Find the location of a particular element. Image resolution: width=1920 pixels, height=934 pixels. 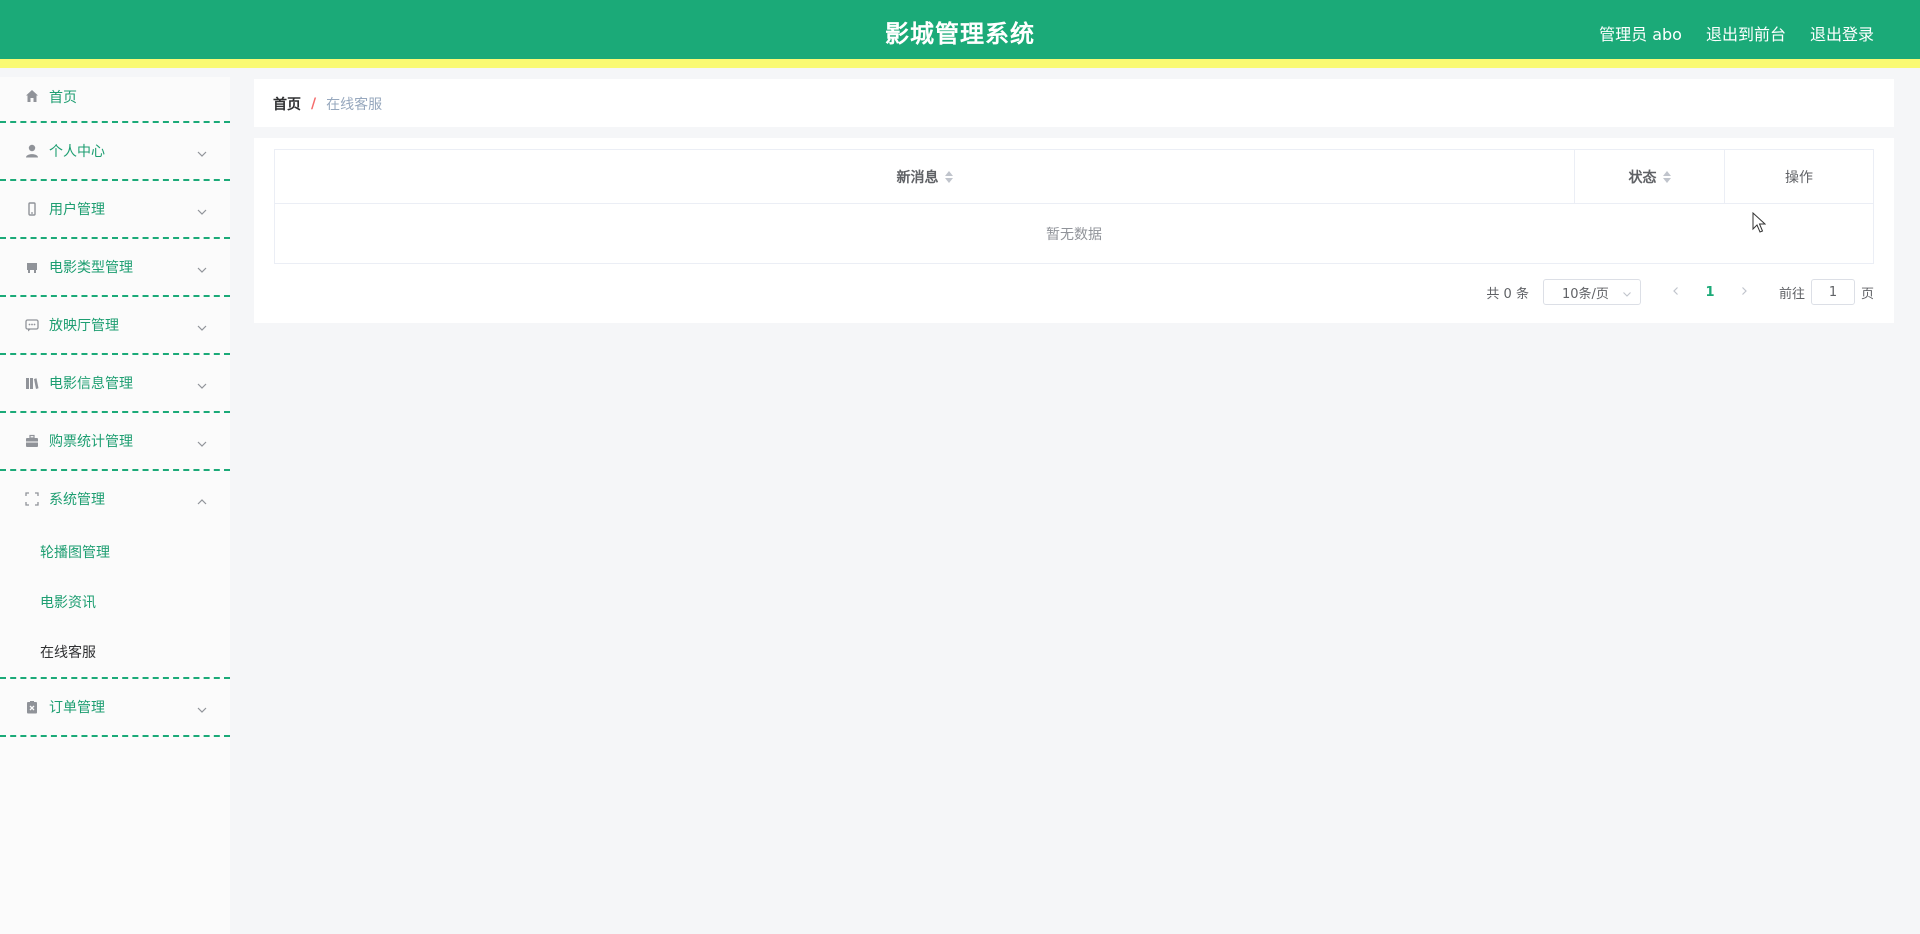

sidebar-item-label: 订单管理 is located at coordinates (77, 708).